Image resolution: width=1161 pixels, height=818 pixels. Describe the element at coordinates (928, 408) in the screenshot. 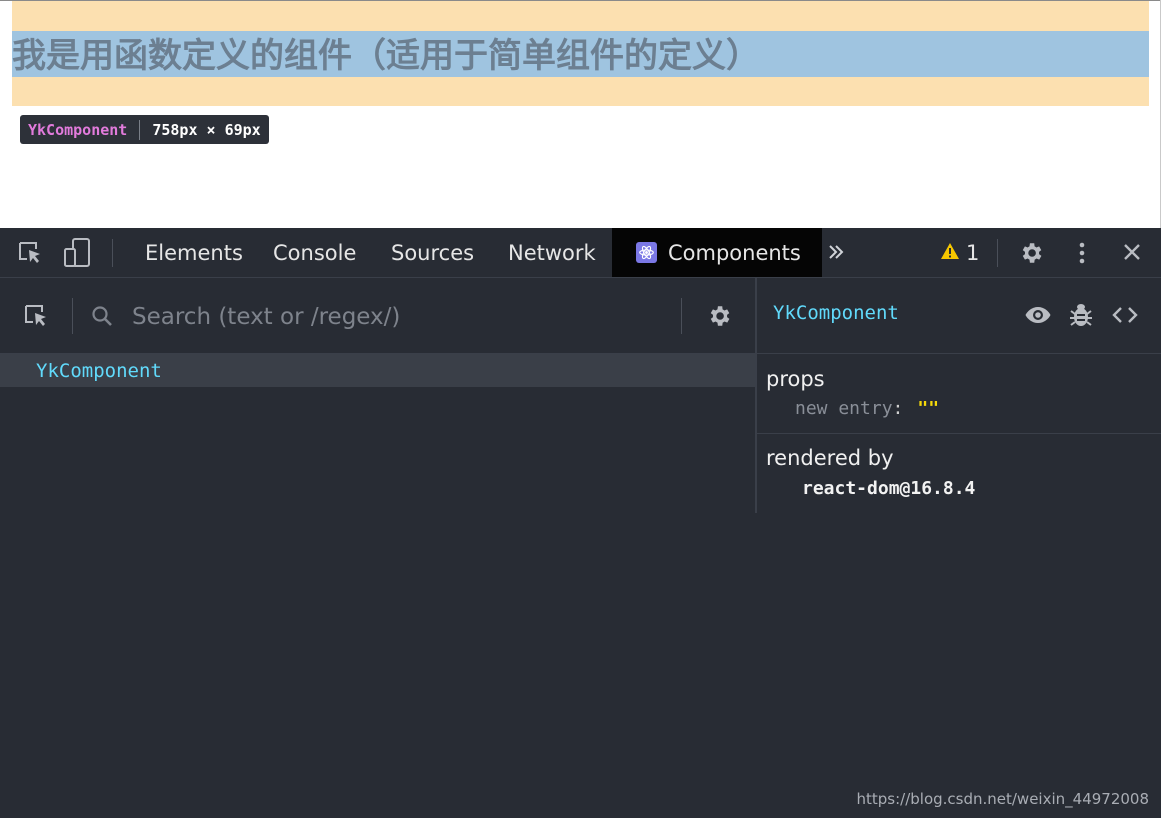

I see `prop-value: ""` at that location.